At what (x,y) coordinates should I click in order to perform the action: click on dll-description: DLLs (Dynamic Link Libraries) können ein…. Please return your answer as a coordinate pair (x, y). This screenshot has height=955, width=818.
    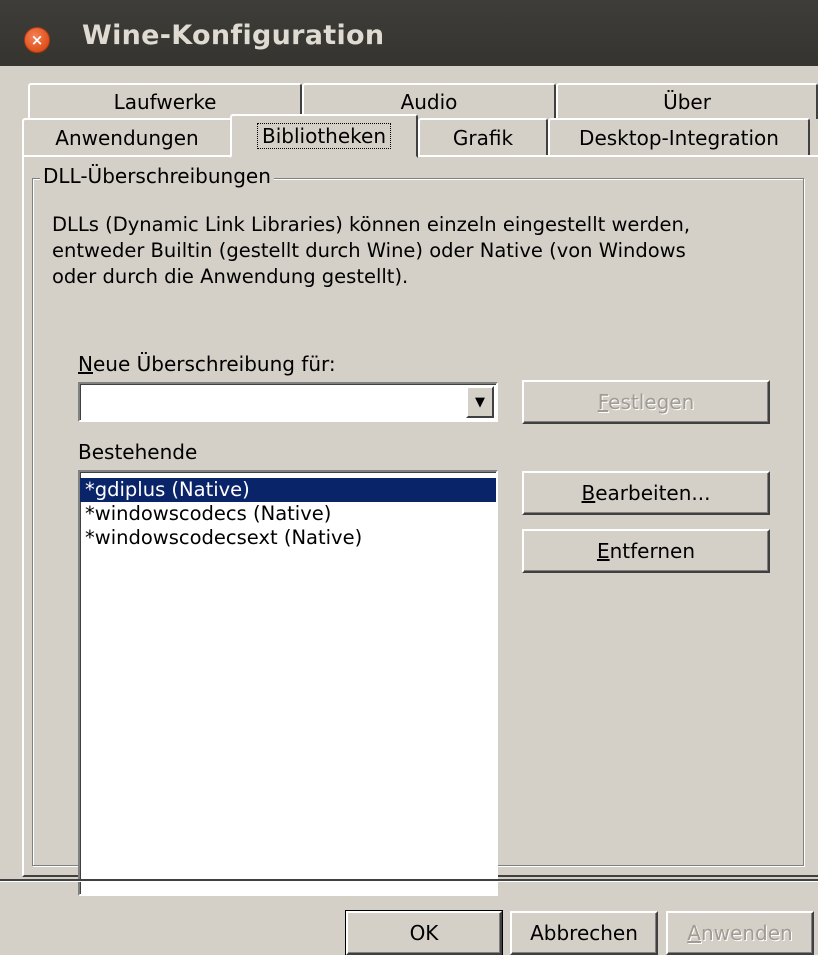
    Looking at the image, I should click on (371, 250).